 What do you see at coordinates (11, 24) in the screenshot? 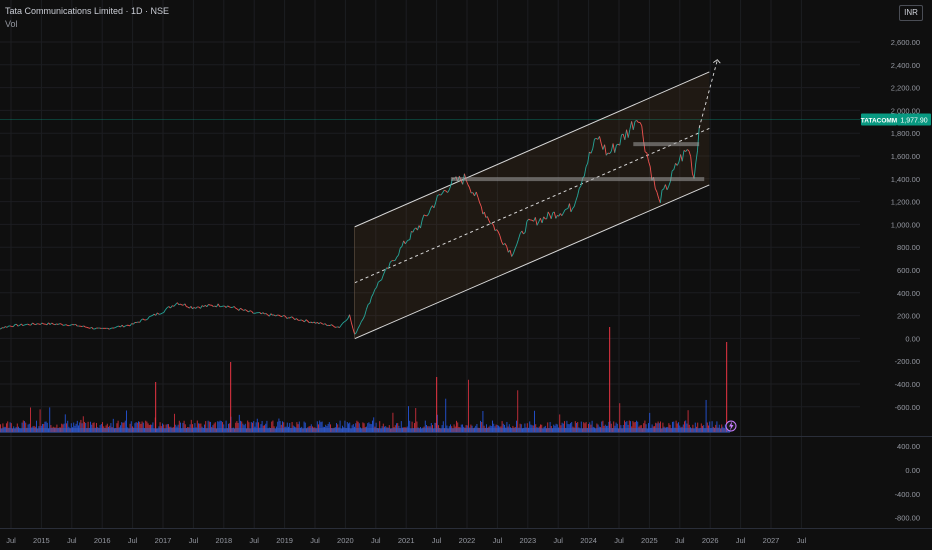
I see `volume-label: Vol` at bounding box center [11, 24].